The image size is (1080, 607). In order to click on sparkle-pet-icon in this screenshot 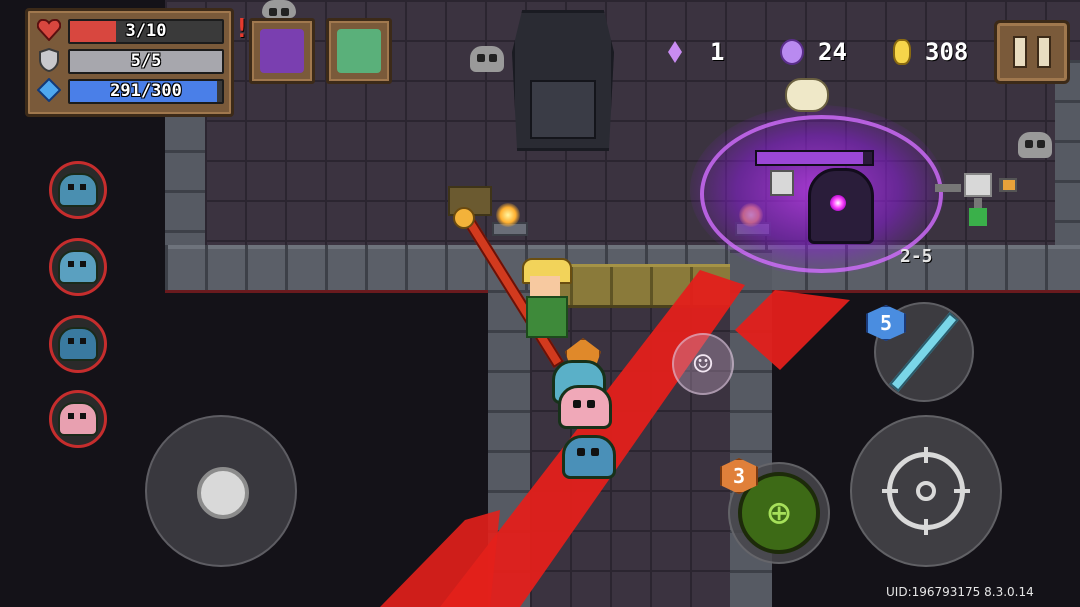, I will do `click(78, 344)`.